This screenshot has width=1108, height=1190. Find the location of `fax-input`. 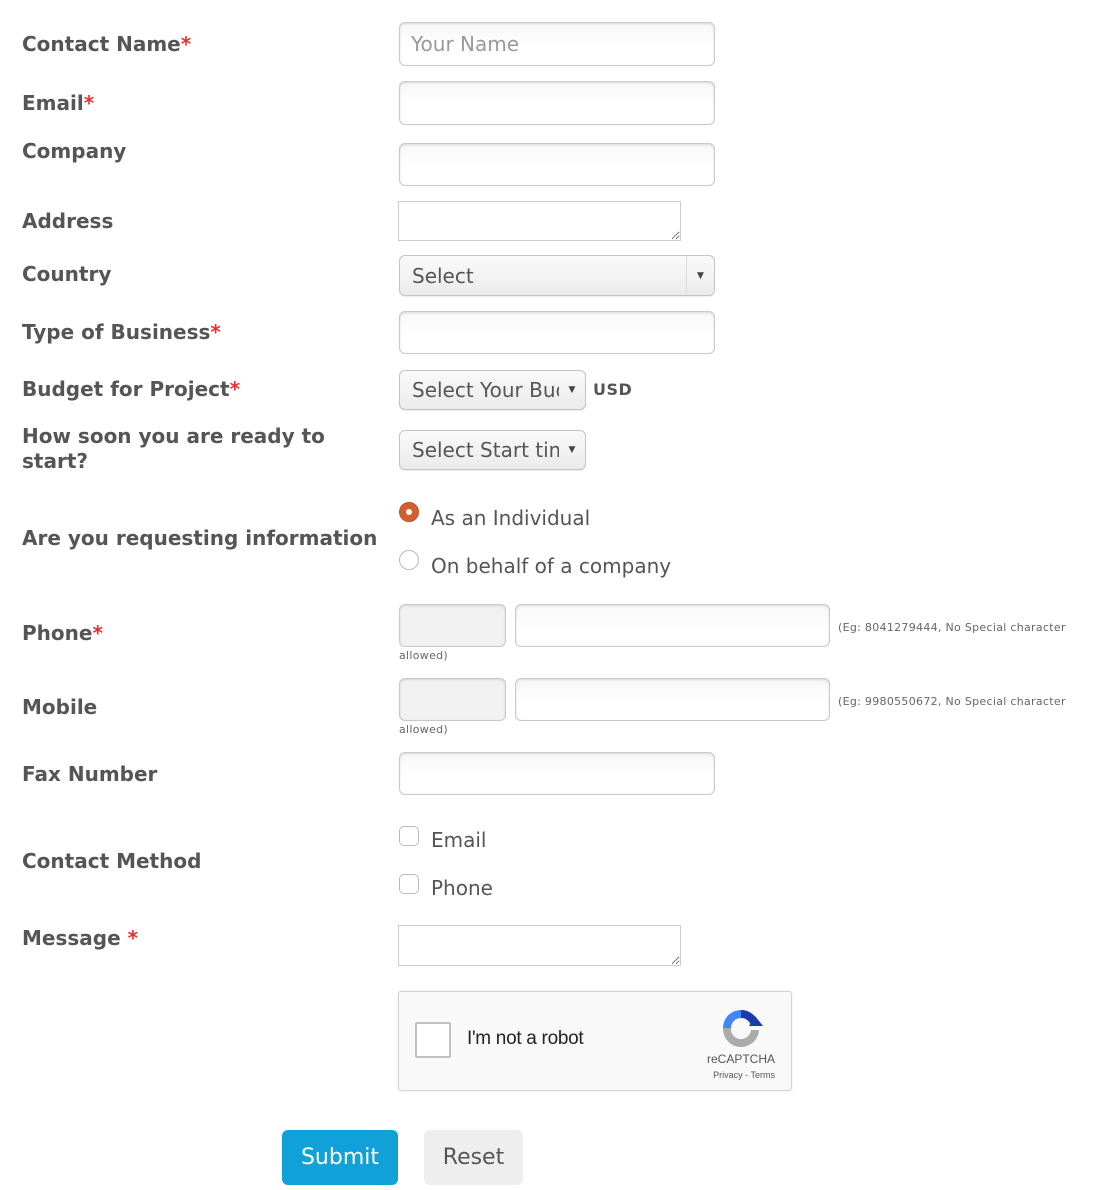

fax-input is located at coordinates (557, 773).